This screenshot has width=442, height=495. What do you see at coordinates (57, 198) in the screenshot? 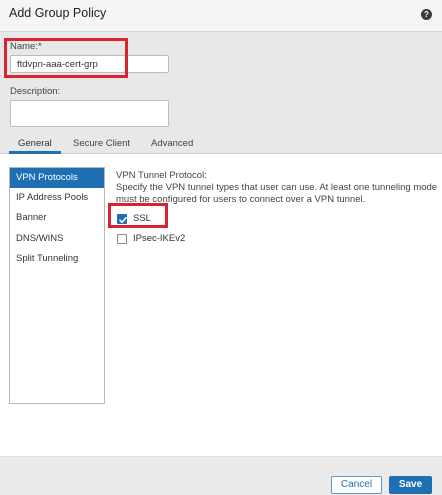
I see `nav-item-ip-address-pools: IP Address Pools` at bounding box center [57, 198].